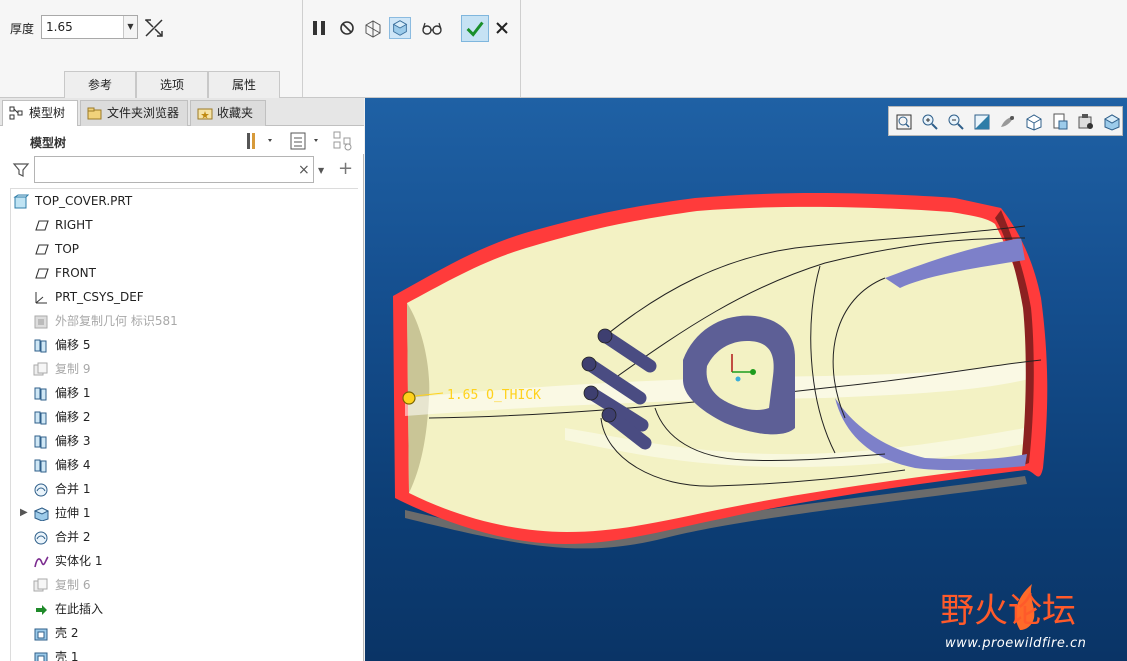 This screenshot has width=1127, height=661. I want to click on tree-node: 偏移 1, so click(184, 393).